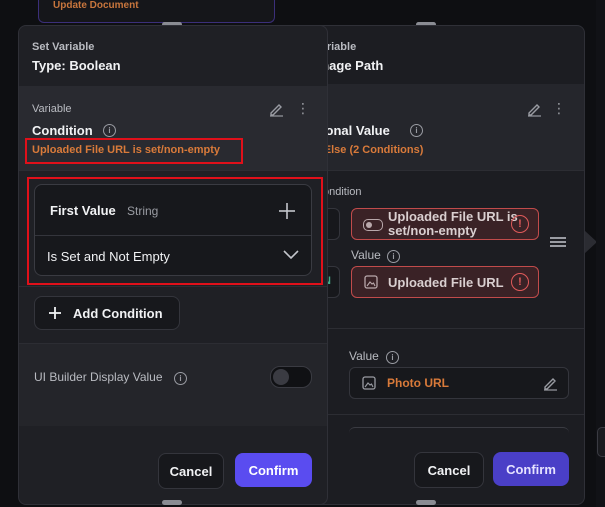 The image size is (605, 507). What do you see at coordinates (156, 11) in the screenshot?
I see `background-action-card: Update Document` at bounding box center [156, 11].